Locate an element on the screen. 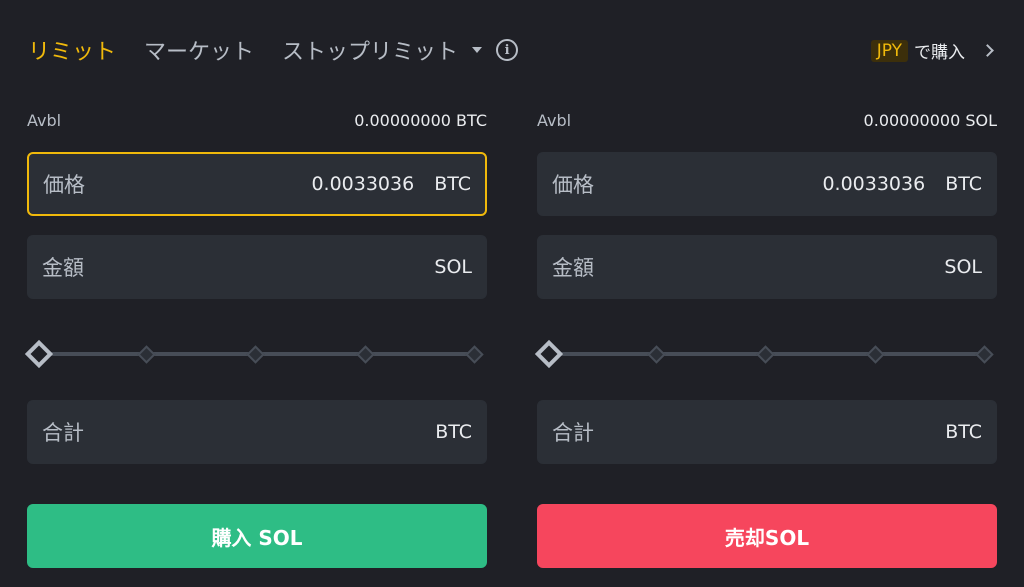 The image size is (1024, 587). buy-amount-input: 金額 SOL is located at coordinates (257, 267).